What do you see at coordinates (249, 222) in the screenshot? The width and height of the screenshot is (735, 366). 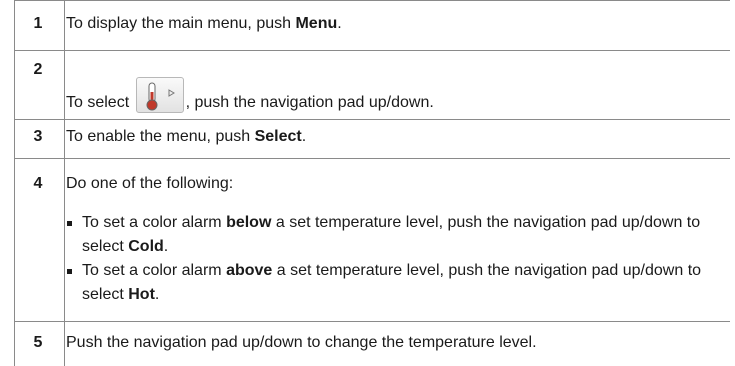 I see `below-keyword: below` at bounding box center [249, 222].